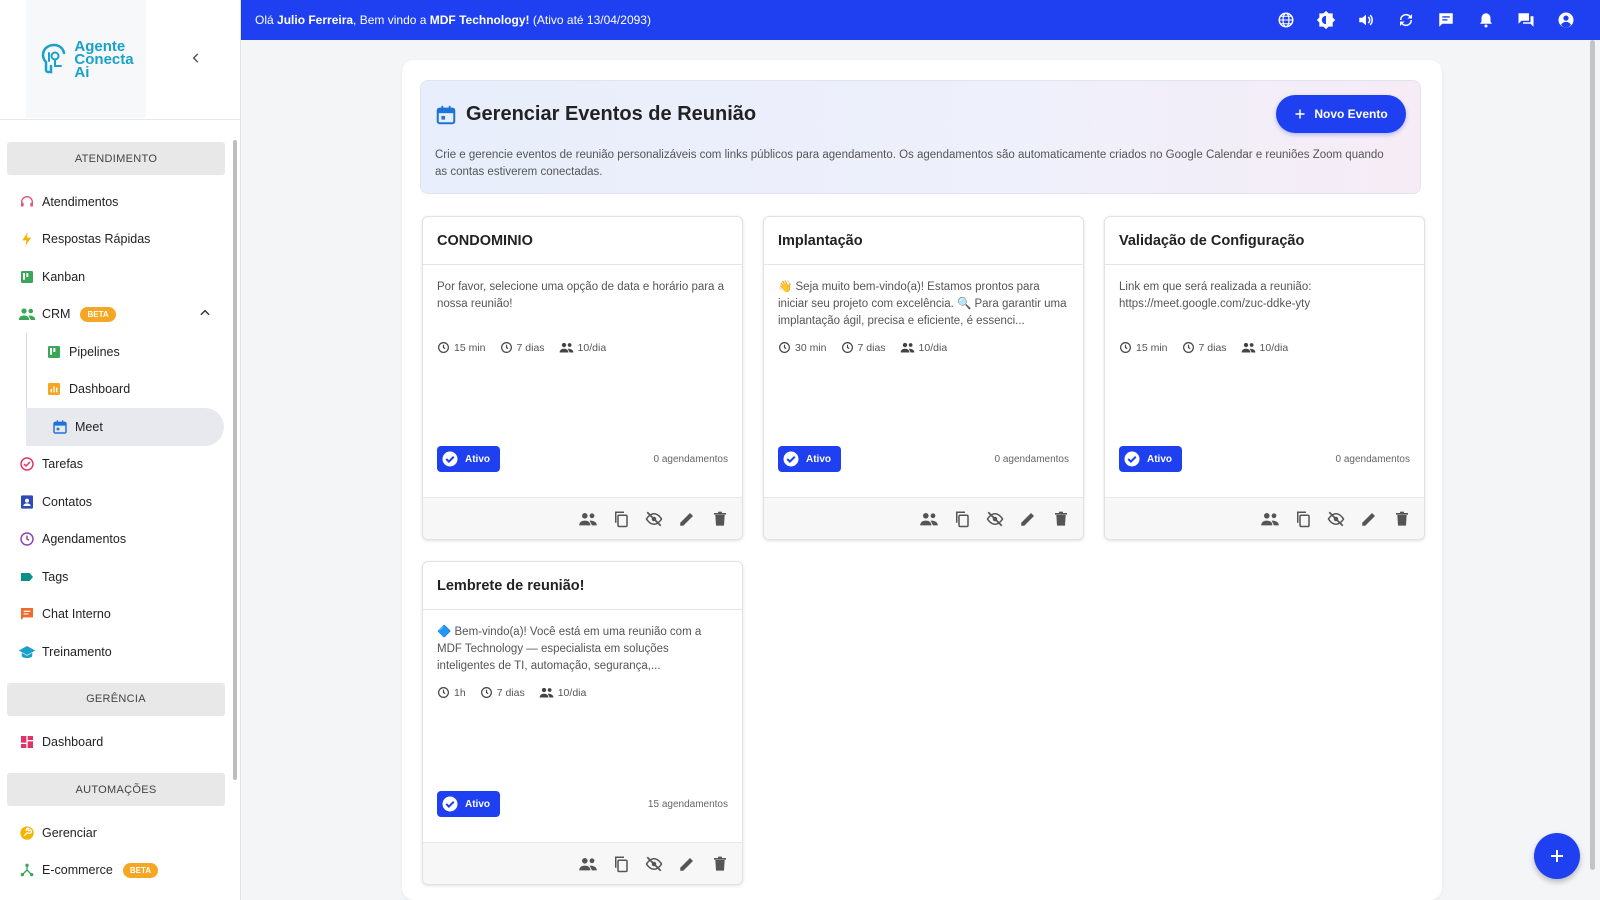 The width and height of the screenshot is (1600, 900). What do you see at coordinates (116, 352) in the screenshot?
I see `sidebar-item-pipelines: Pipelines` at bounding box center [116, 352].